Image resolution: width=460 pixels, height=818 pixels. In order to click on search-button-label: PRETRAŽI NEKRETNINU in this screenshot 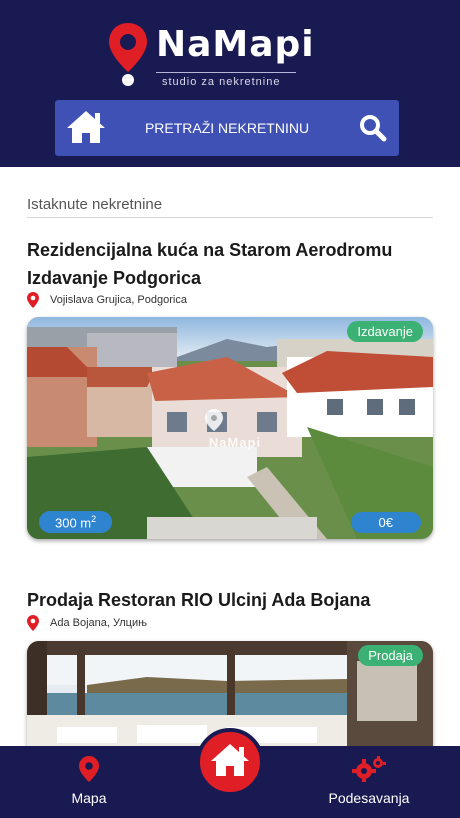, I will do `click(227, 128)`.